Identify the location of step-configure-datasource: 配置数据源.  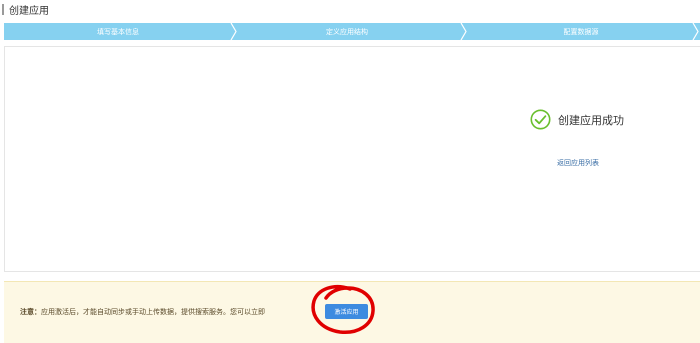
(581, 31).